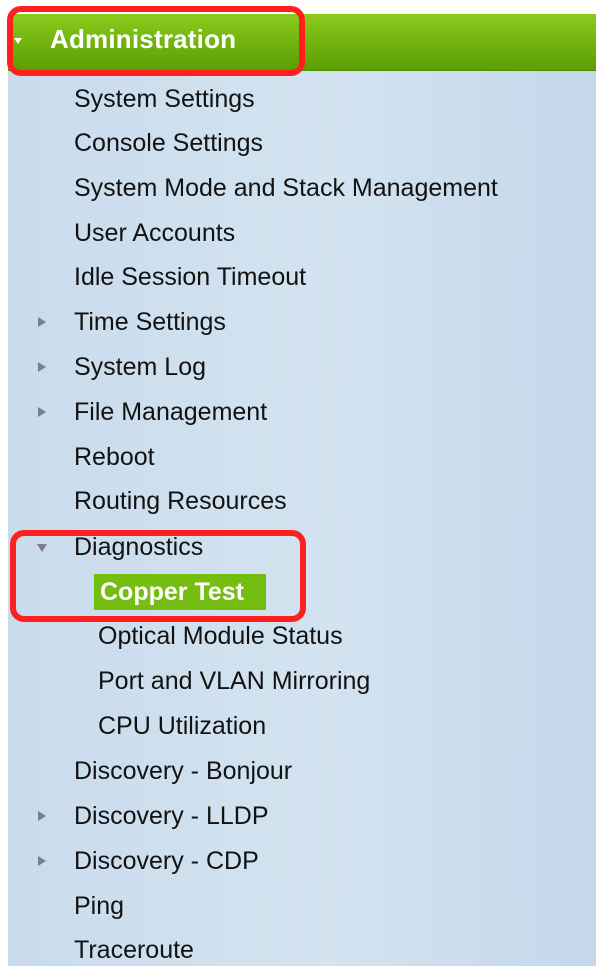  What do you see at coordinates (140, 367) in the screenshot?
I see `menu-item-system-log: System Log` at bounding box center [140, 367].